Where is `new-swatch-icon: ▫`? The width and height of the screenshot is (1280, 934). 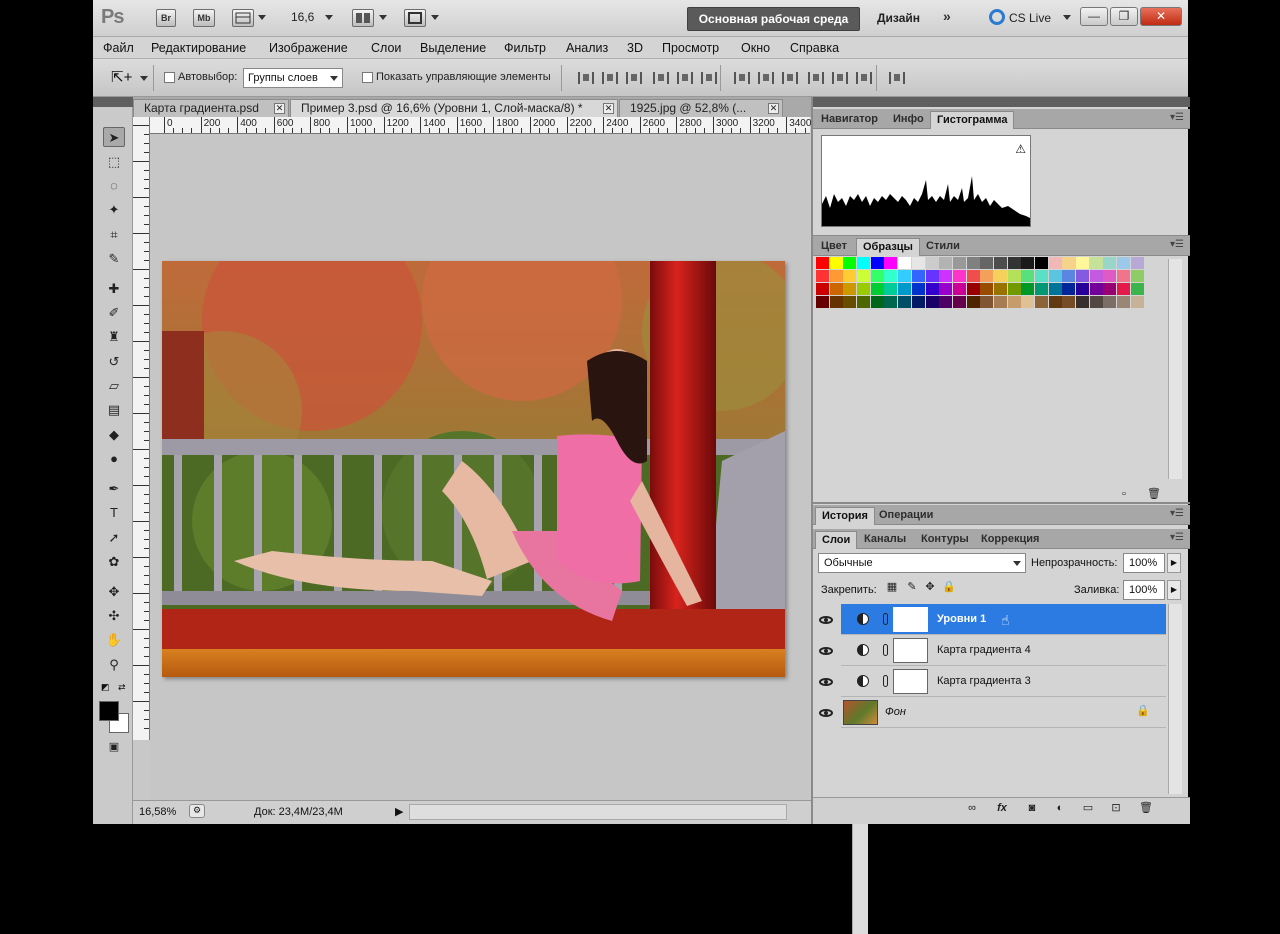
new-swatch-icon: ▫ is located at coordinates (1124, 494).